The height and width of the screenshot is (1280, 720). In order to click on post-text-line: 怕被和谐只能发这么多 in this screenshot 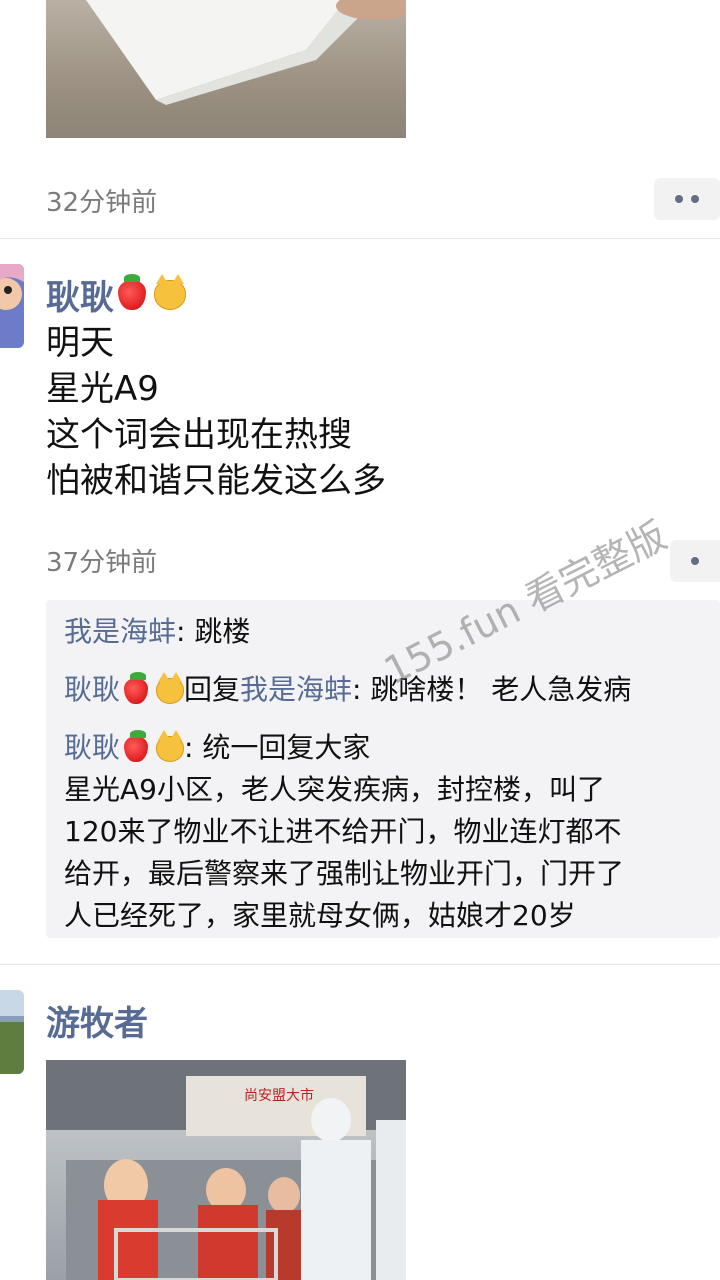, I will do `click(216, 481)`.